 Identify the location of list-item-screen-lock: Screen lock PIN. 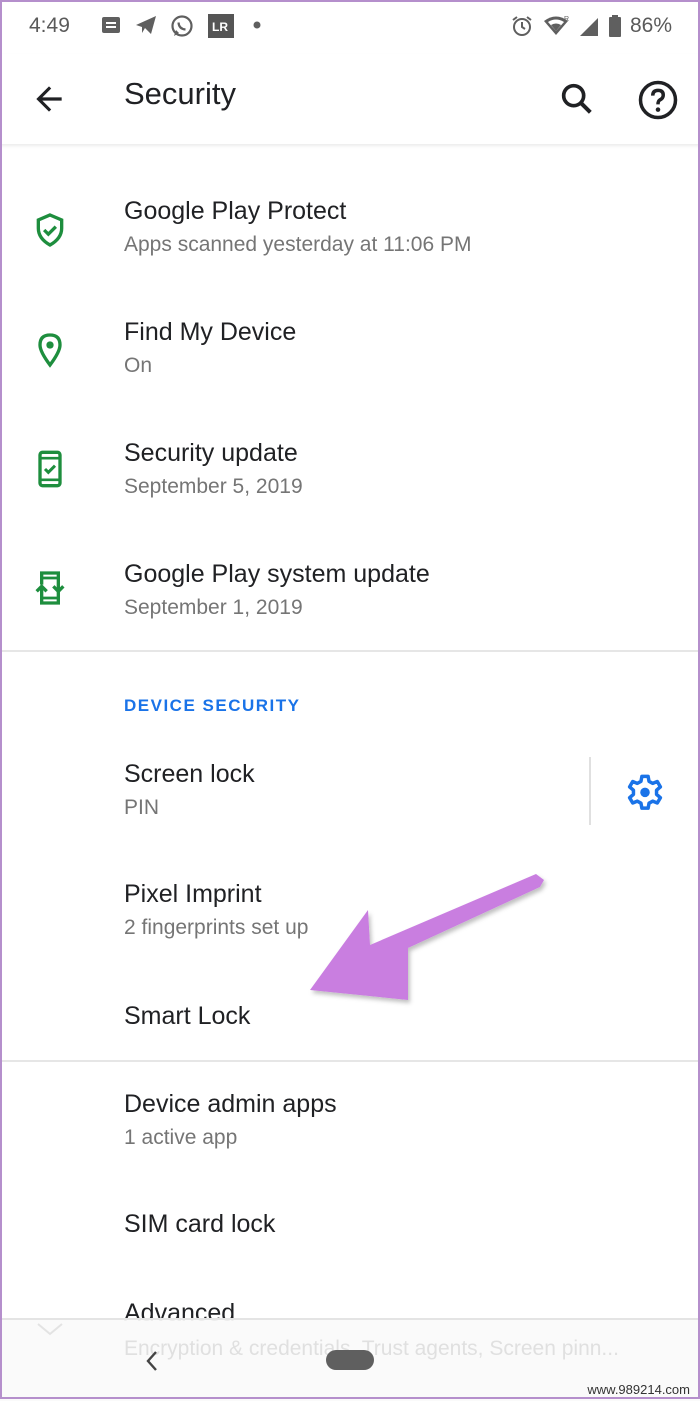
(350, 803).